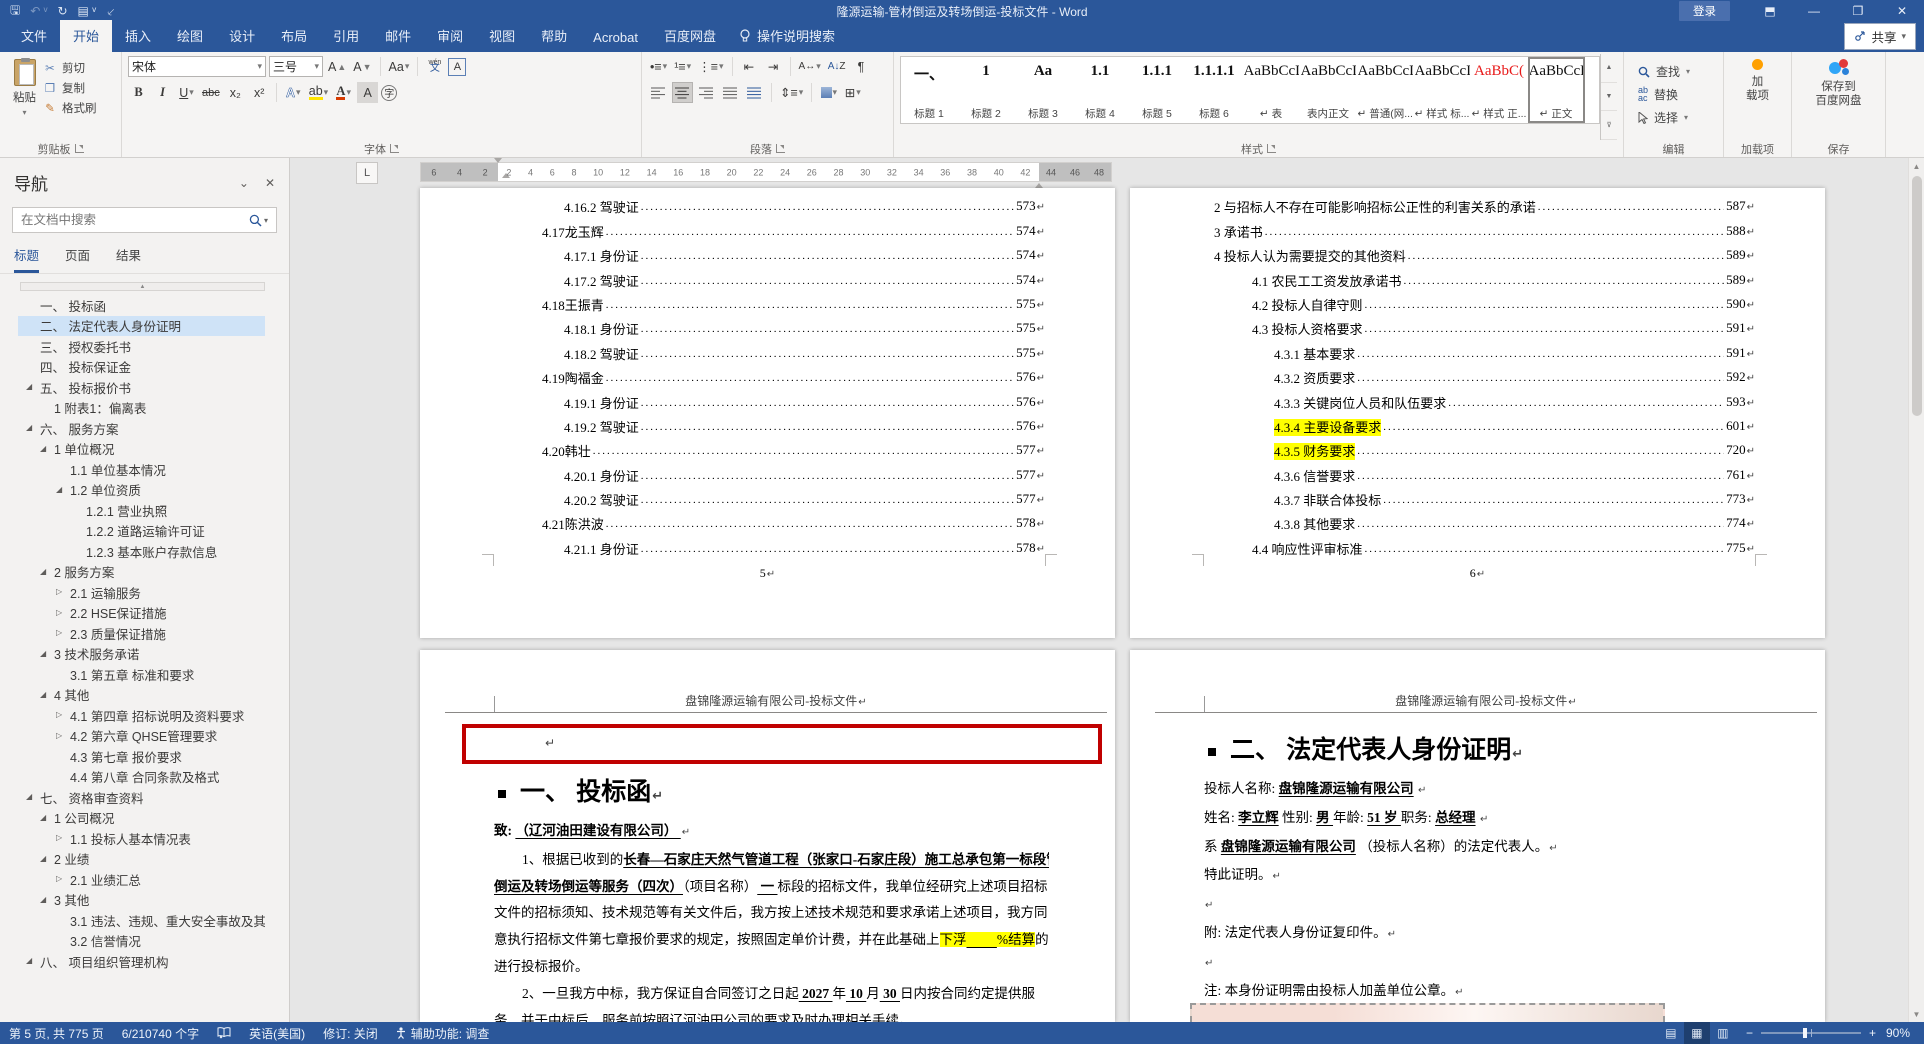  Describe the element at coordinates (690, 36) in the screenshot. I see `tab-13: 百度网盘` at that location.